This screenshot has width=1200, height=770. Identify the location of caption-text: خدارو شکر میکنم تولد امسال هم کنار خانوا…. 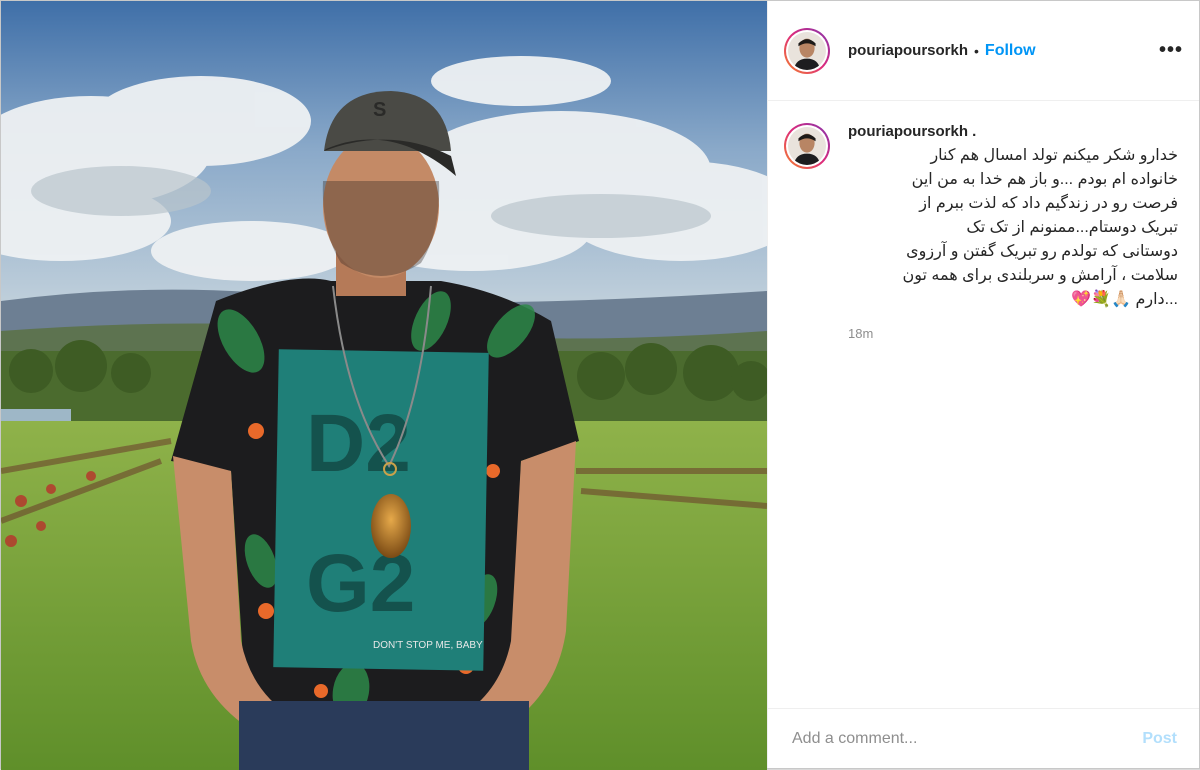
(1040, 227).